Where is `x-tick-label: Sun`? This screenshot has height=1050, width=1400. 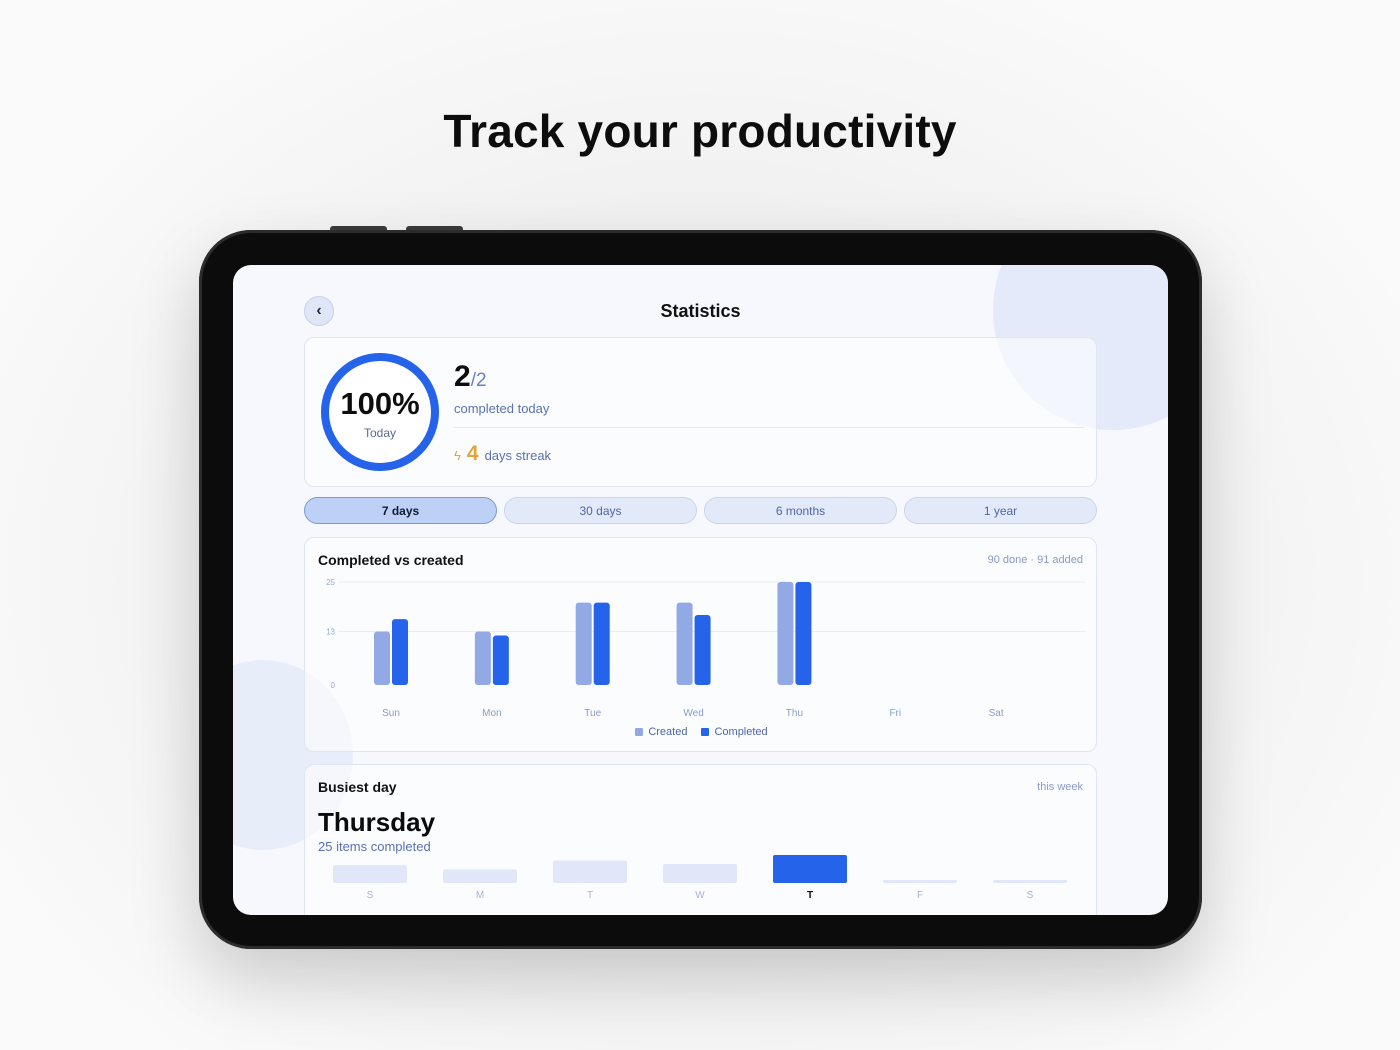 x-tick-label: Sun is located at coordinates (391, 713).